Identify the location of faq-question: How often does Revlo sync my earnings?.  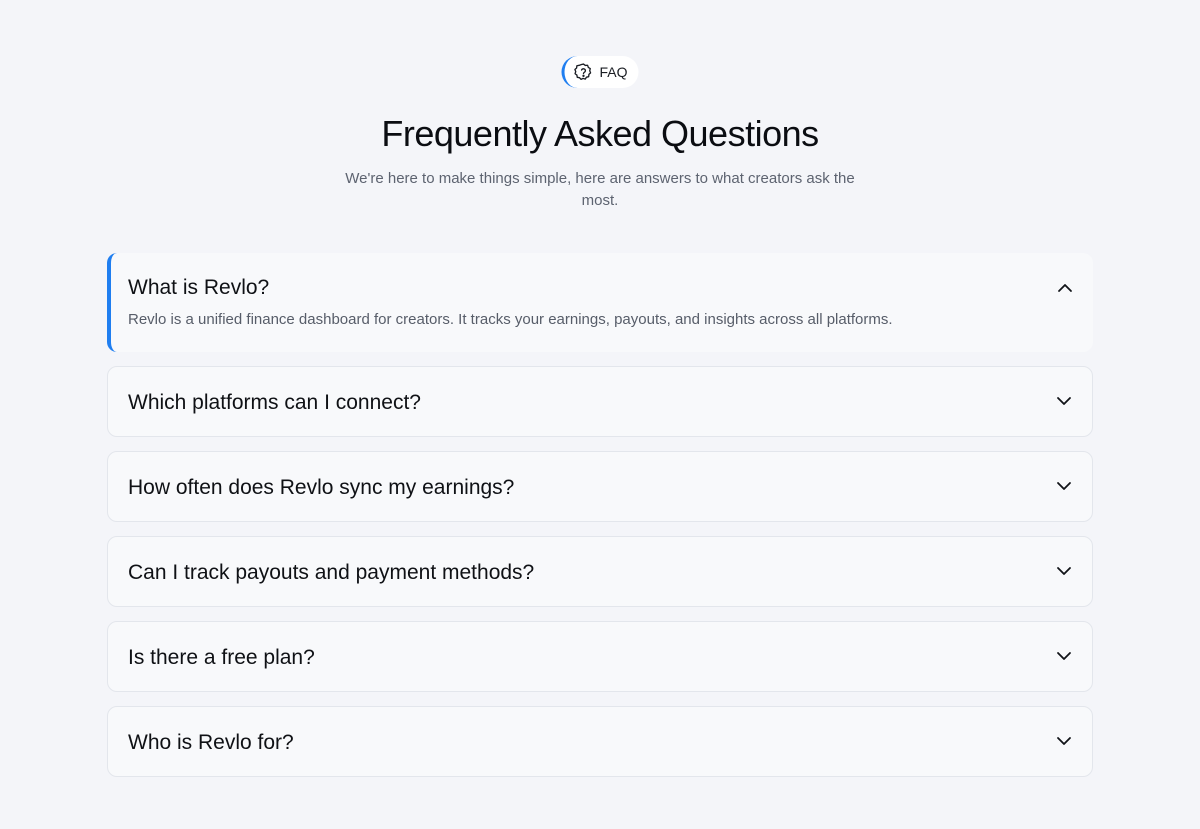
(321, 487).